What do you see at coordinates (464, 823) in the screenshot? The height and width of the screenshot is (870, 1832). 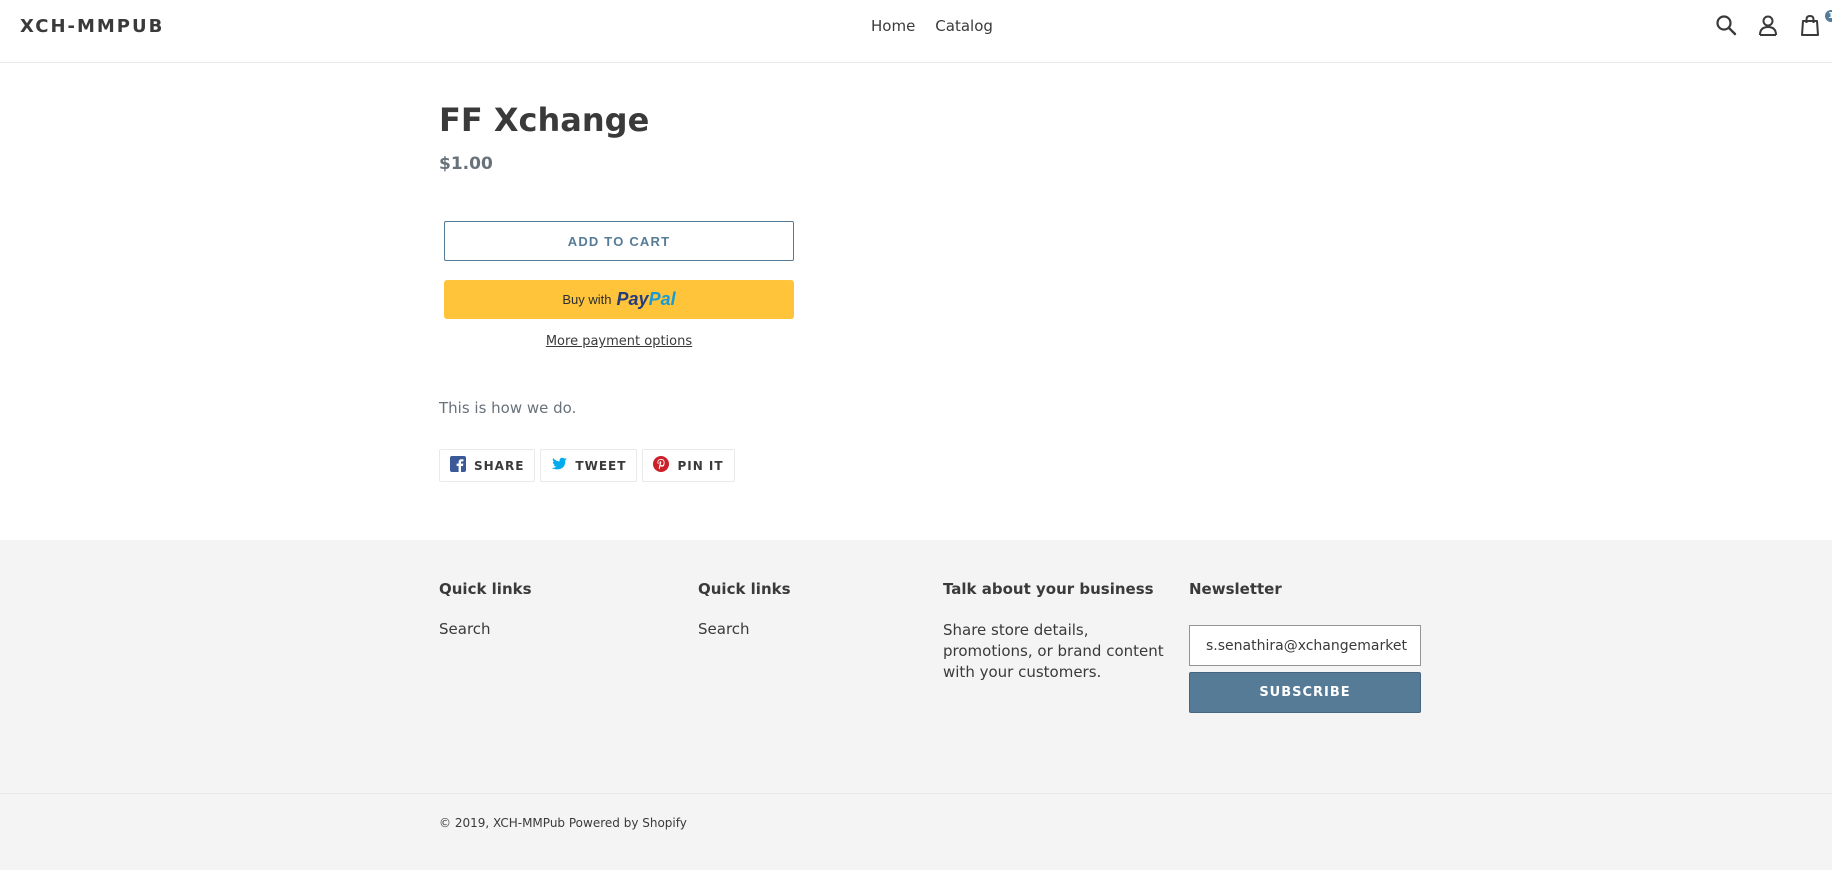 I see `copyright-prefix: © 2019,` at bounding box center [464, 823].